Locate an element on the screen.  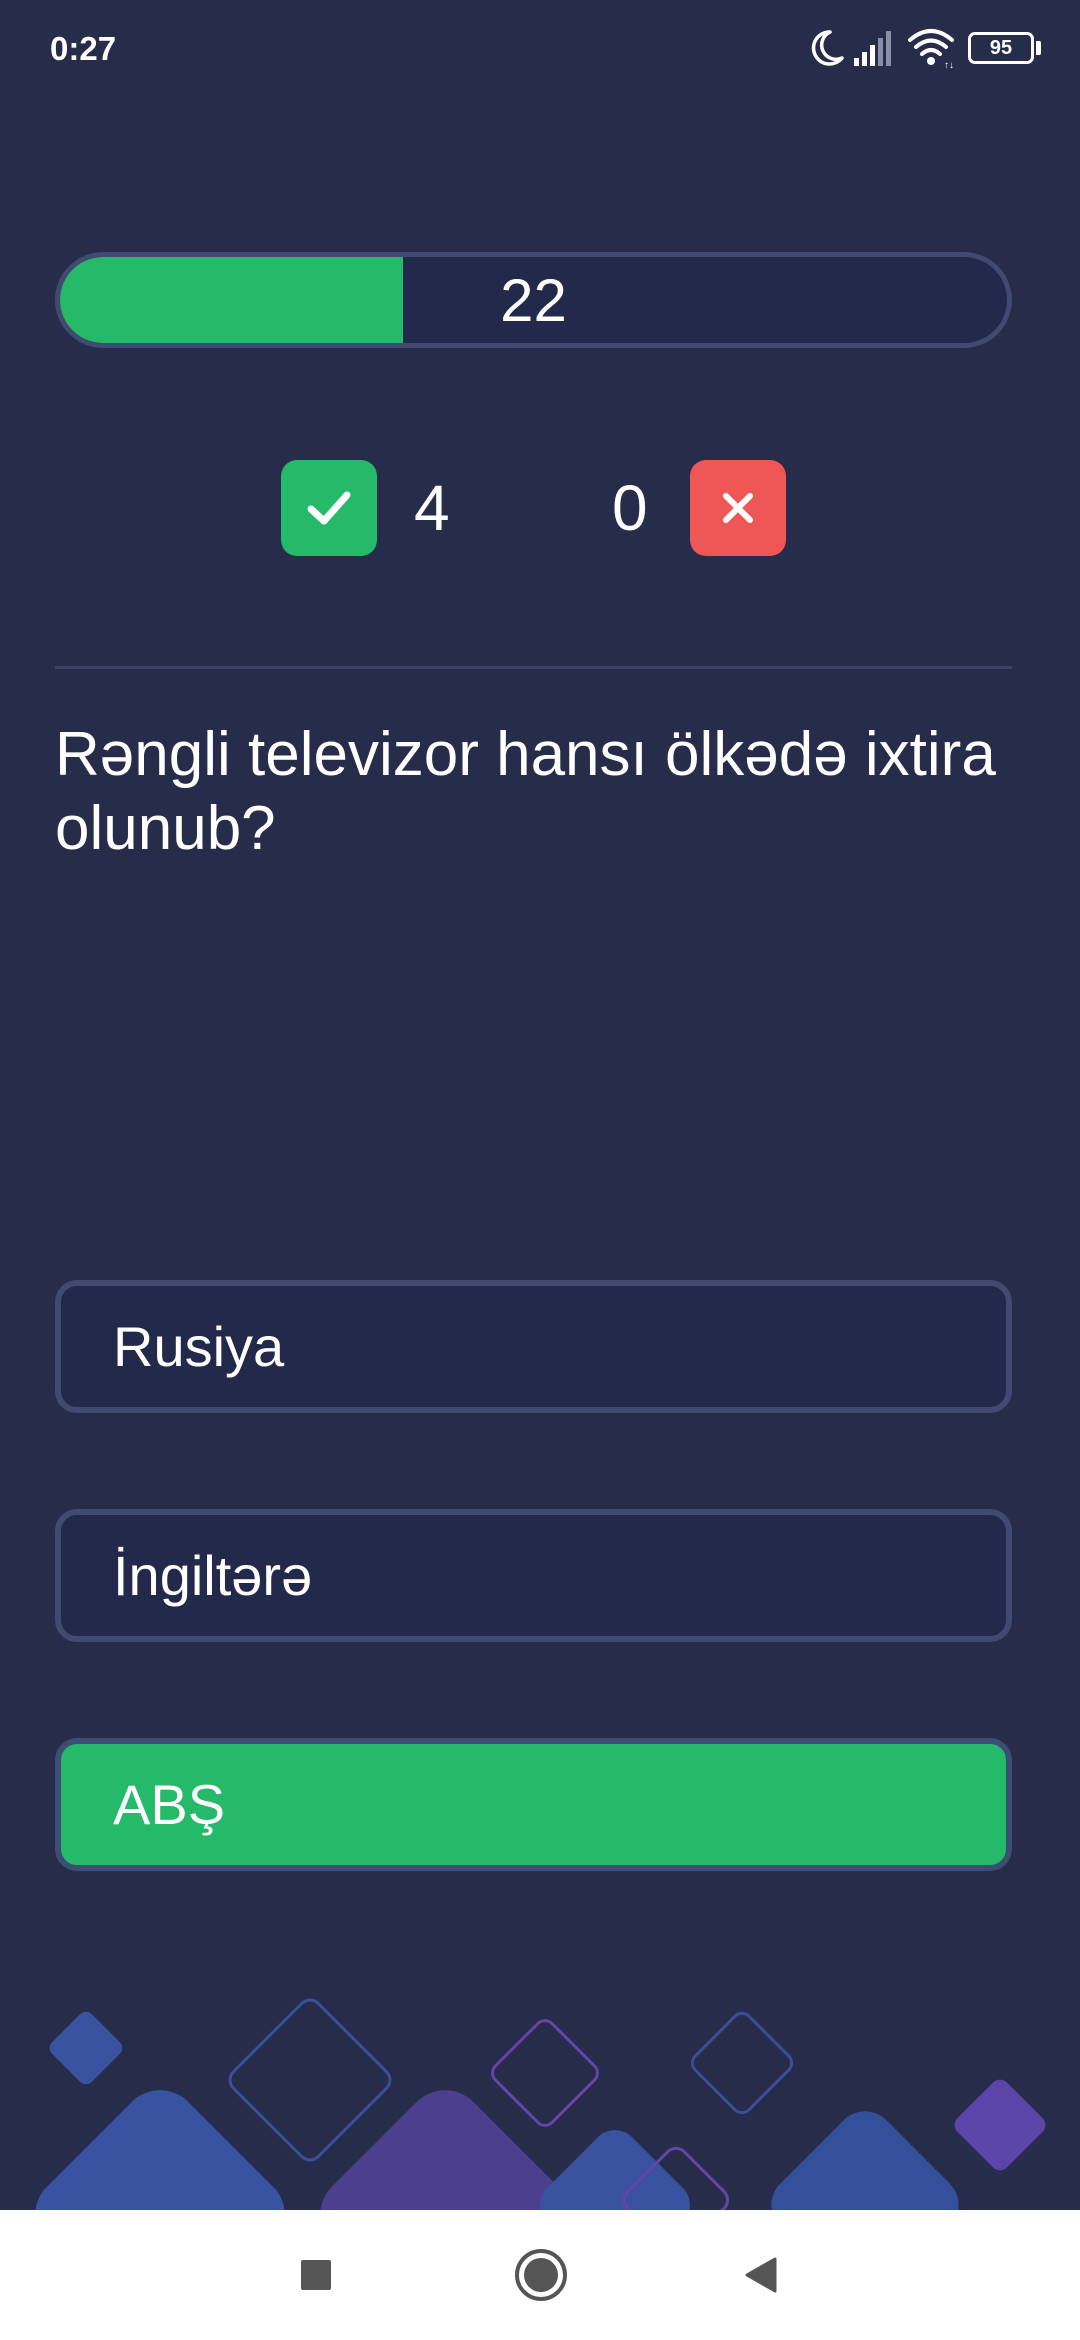
checkmark-icon is located at coordinates (329, 508).